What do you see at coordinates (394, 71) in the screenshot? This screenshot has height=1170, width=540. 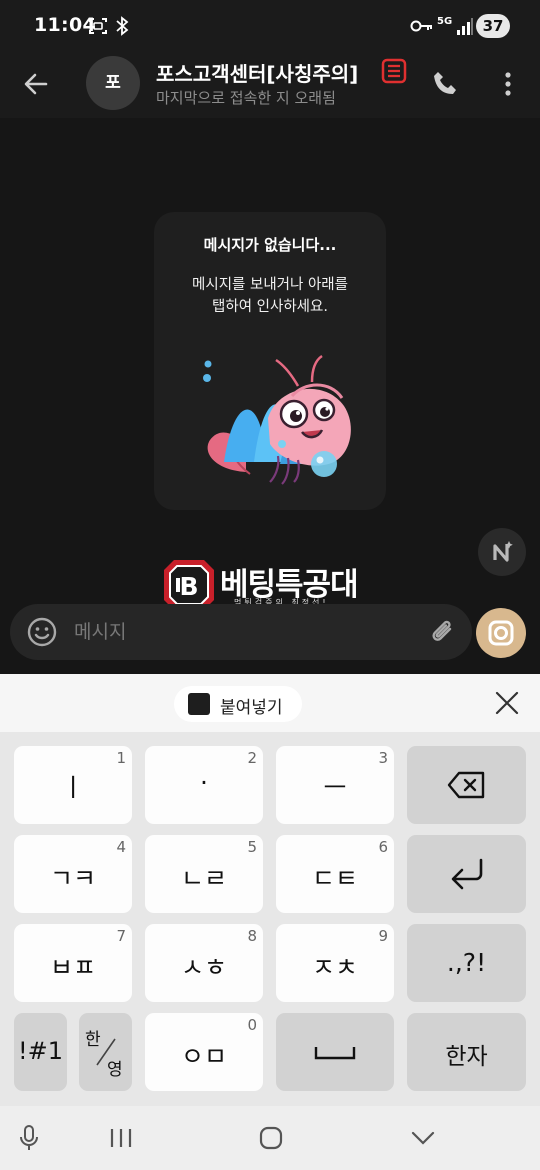 I see `warning-badge-icon` at bounding box center [394, 71].